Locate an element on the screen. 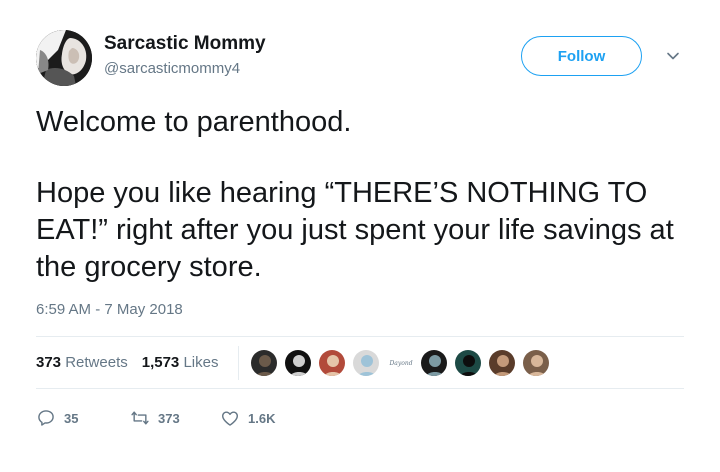 This screenshot has width=720, height=472. profile-photo is located at coordinates (64, 58).